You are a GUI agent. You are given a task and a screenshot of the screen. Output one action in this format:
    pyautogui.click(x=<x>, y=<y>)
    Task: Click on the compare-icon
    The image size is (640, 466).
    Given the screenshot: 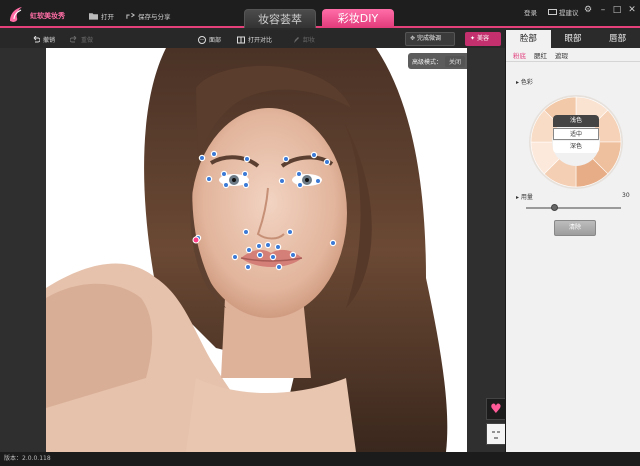 What is the action you would take?
    pyautogui.click(x=241, y=39)
    